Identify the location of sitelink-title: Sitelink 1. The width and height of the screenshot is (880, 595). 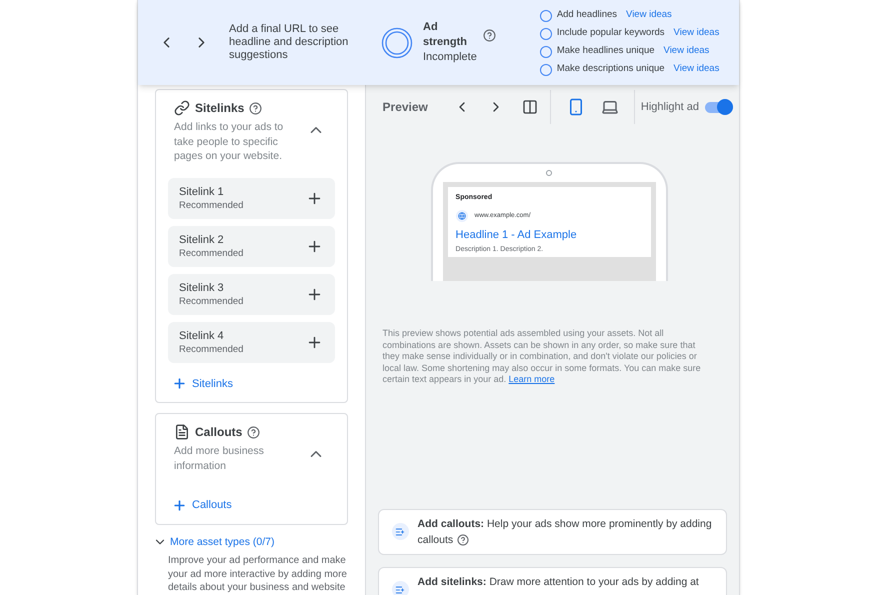
(202, 191).